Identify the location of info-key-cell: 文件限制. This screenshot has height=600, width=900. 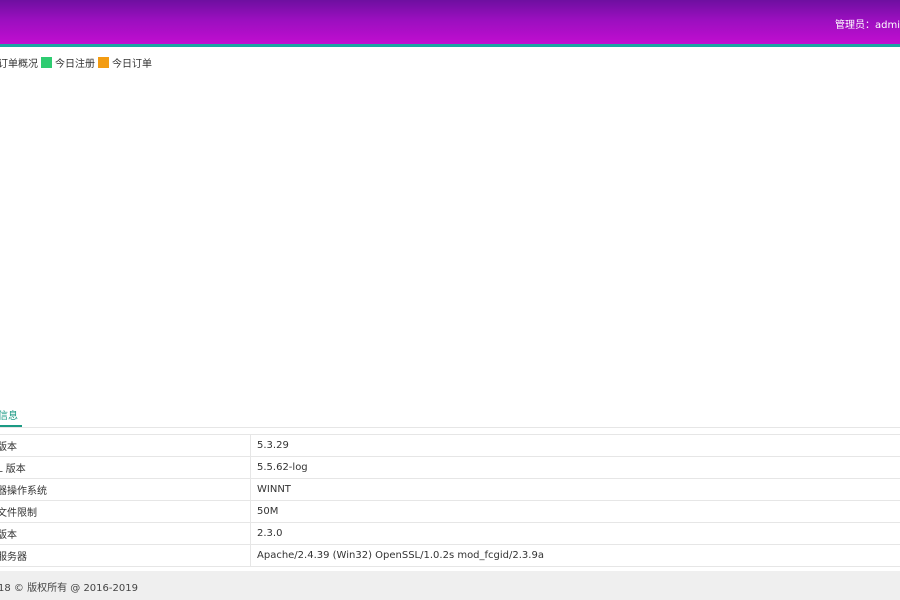
(125, 511).